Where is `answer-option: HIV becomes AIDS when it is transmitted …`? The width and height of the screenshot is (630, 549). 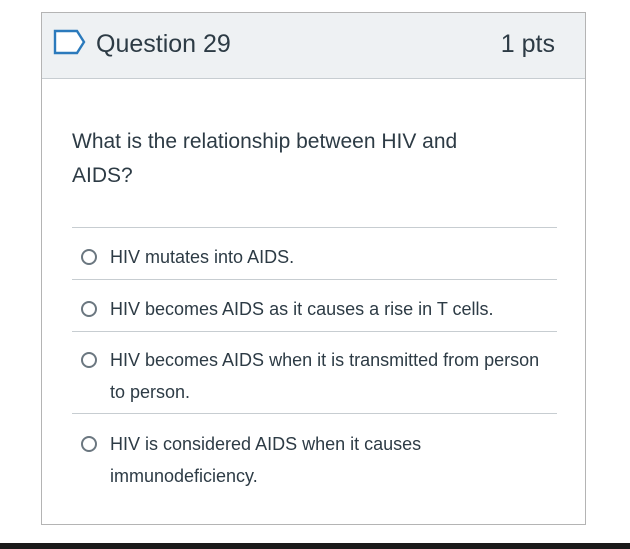
answer-option: HIV becomes AIDS when it is transmitted … is located at coordinates (314, 377).